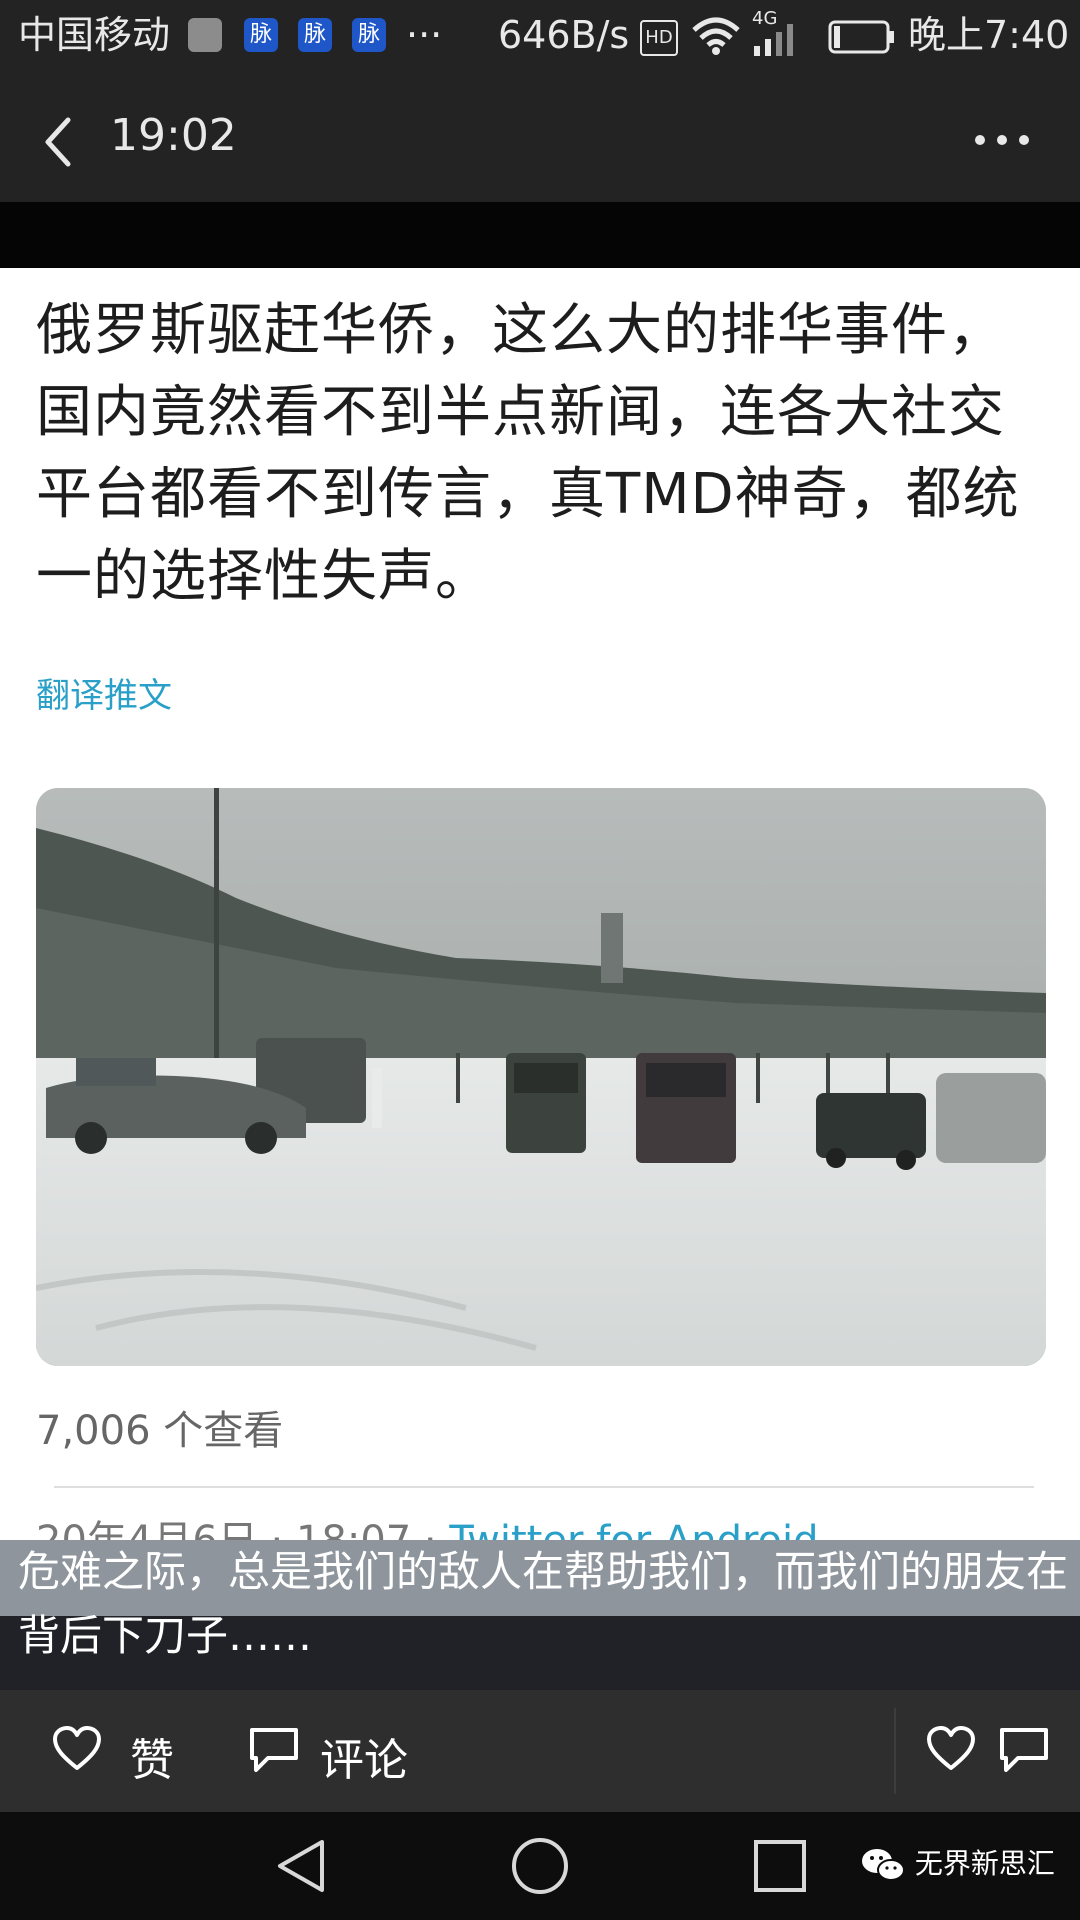 The height and width of the screenshot is (1920, 1080). What do you see at coordinates (160, 1431) in the screenshot?
I see `view-count: 7,006 个查看` at bounding box center [160, 1431].